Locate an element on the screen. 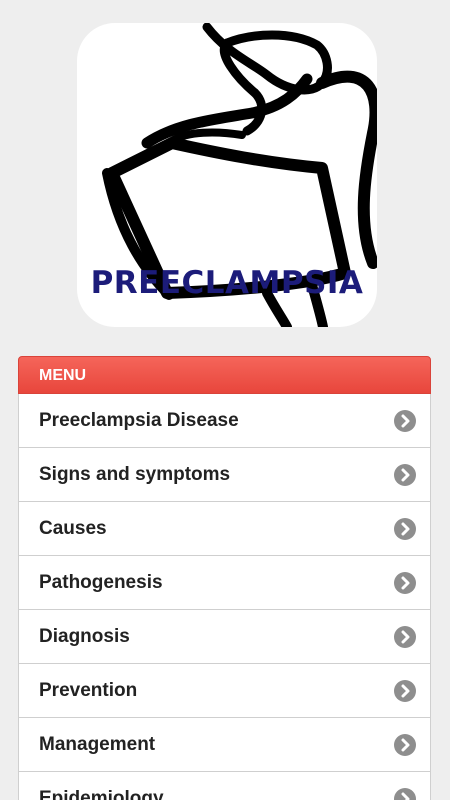  menu-item-label: Epidemiology is located at coordinates (101, 794).